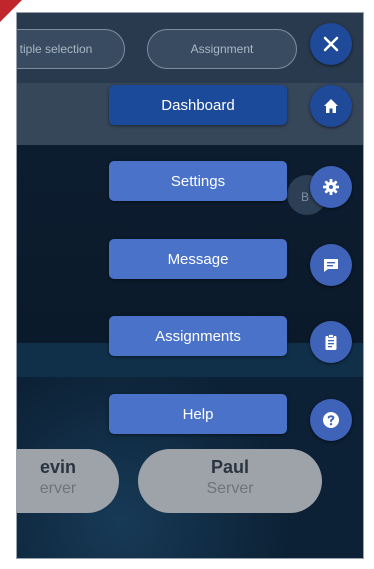 This screenshot has width=374, height=569. I want to click on close-icon, so click(331, 44).